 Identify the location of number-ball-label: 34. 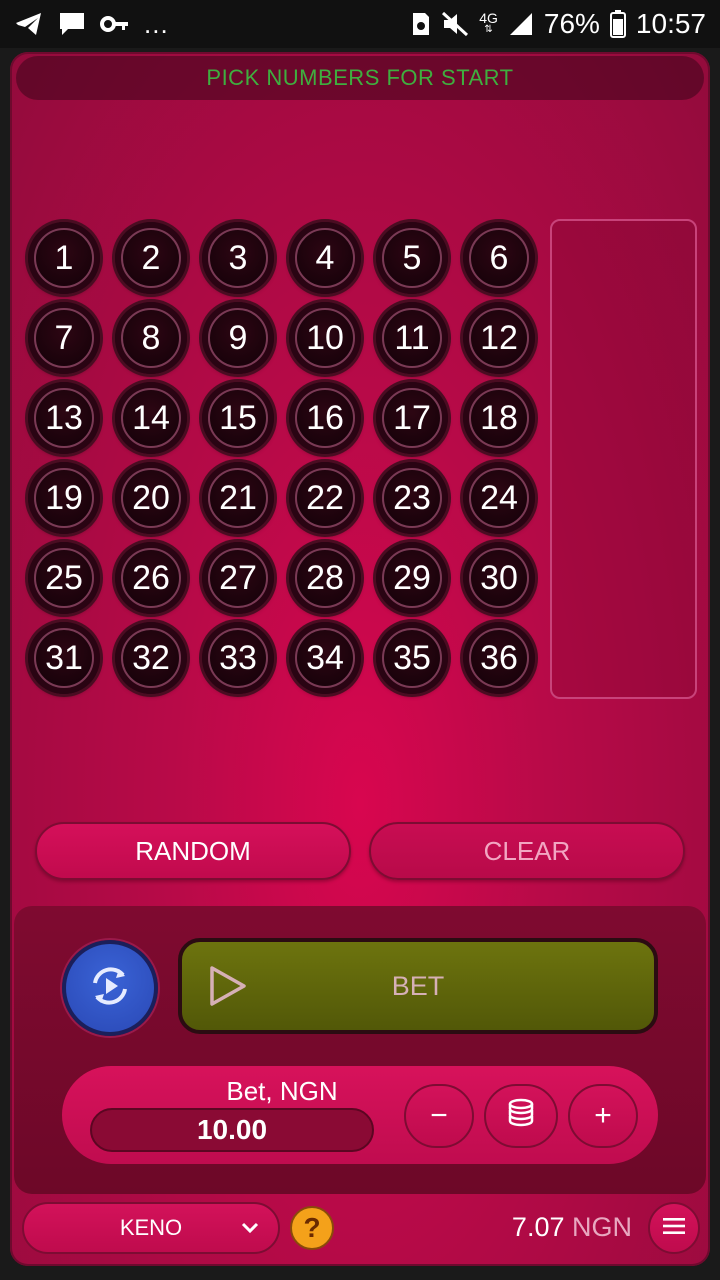
(325, 658).